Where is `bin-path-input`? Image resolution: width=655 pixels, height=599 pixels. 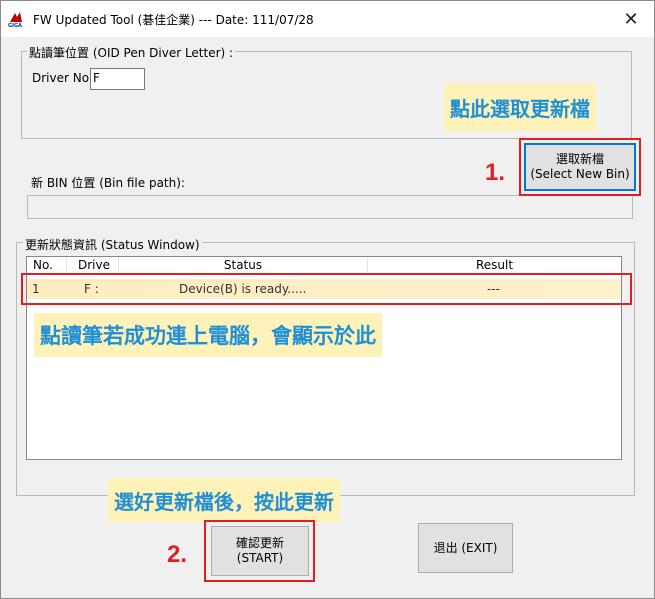 bin-path-input is located at coordinates (330, 207).